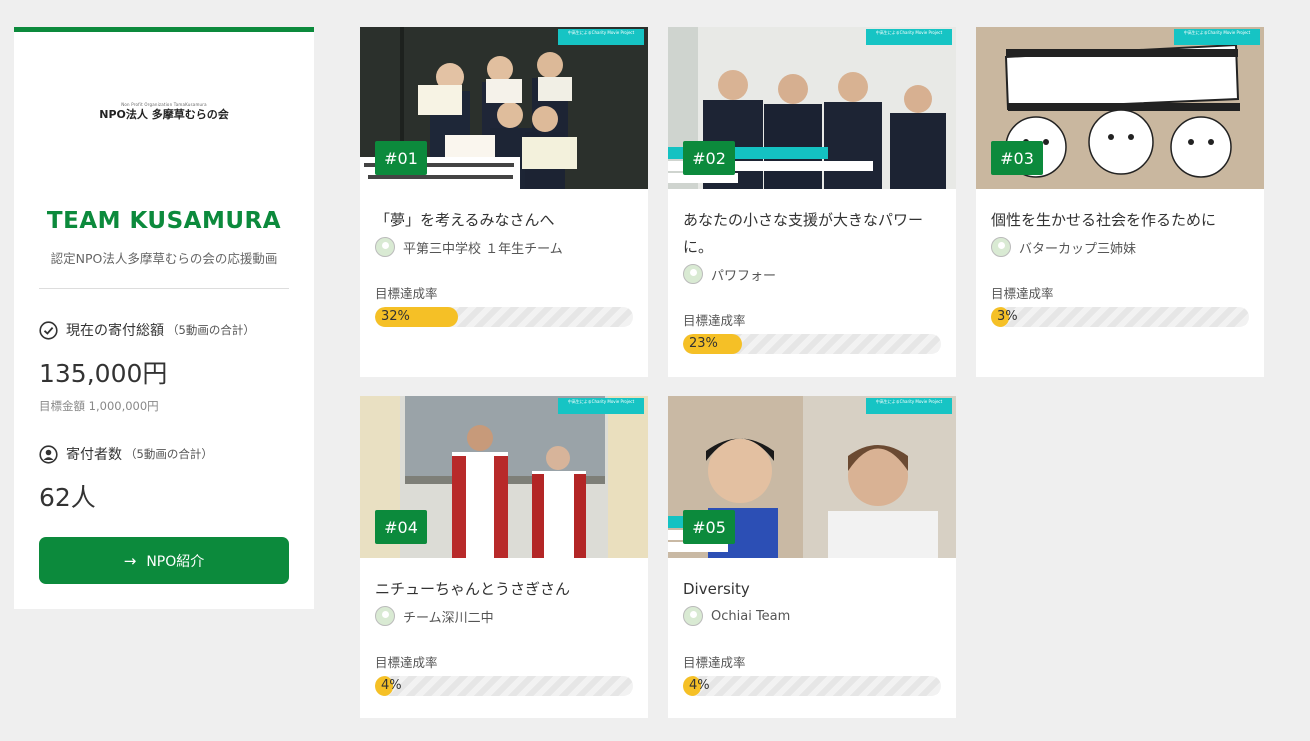 The height and width of the screenshot is (741, 1310). Describe the element at coordinates (1017, 158) in the screenshot. I see `video-number-badge: #03` at that location.